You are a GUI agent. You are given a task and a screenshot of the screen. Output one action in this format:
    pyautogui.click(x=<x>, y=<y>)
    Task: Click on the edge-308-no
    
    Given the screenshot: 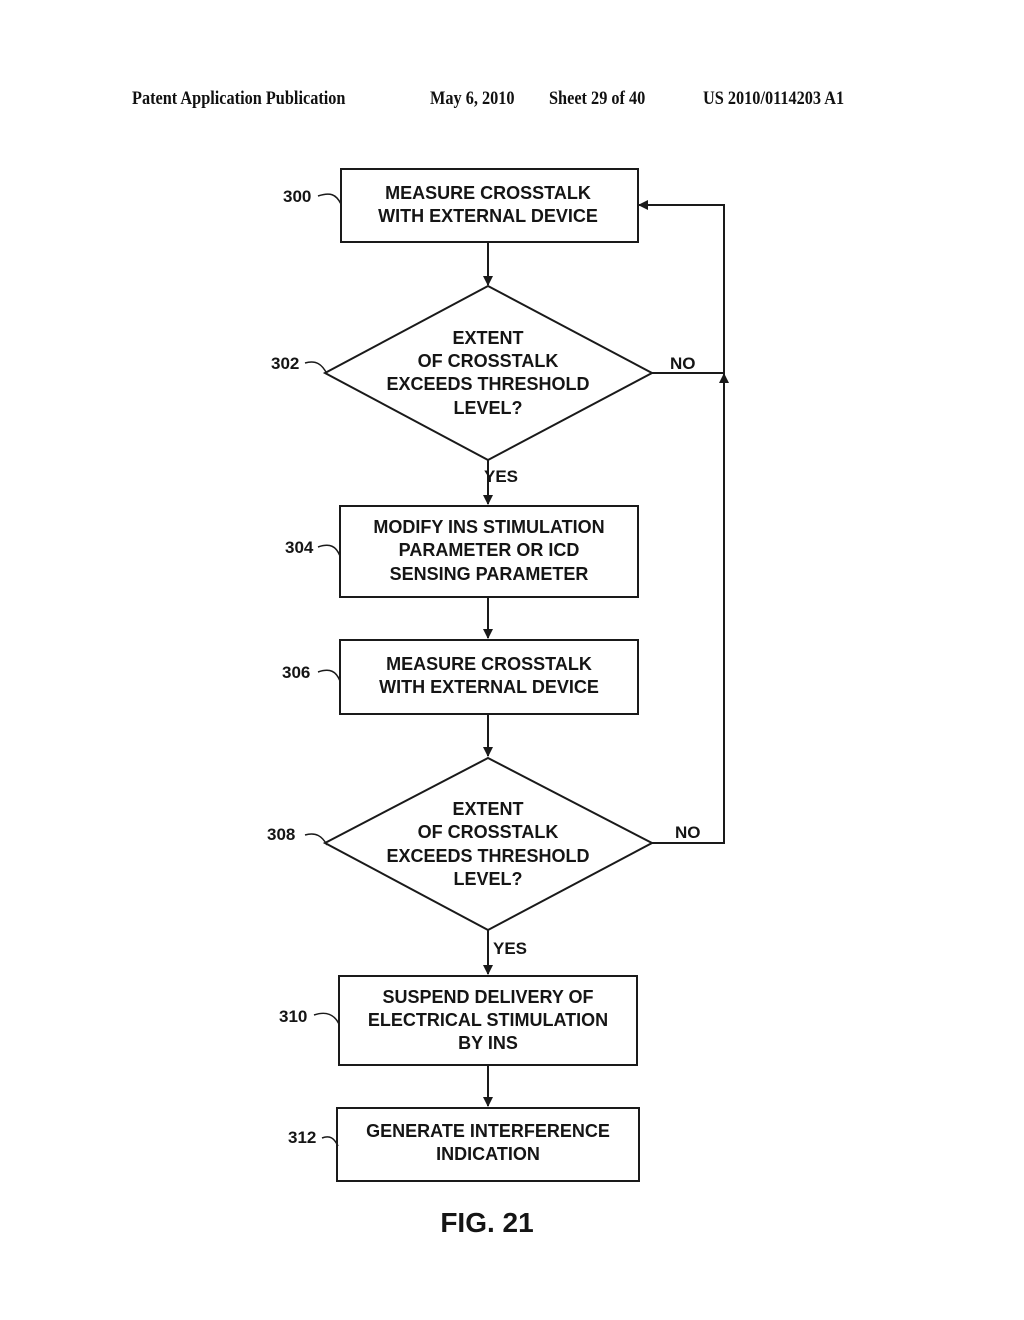 What is the action you would take?
    pyautogui.click(x=690, y=608)
    